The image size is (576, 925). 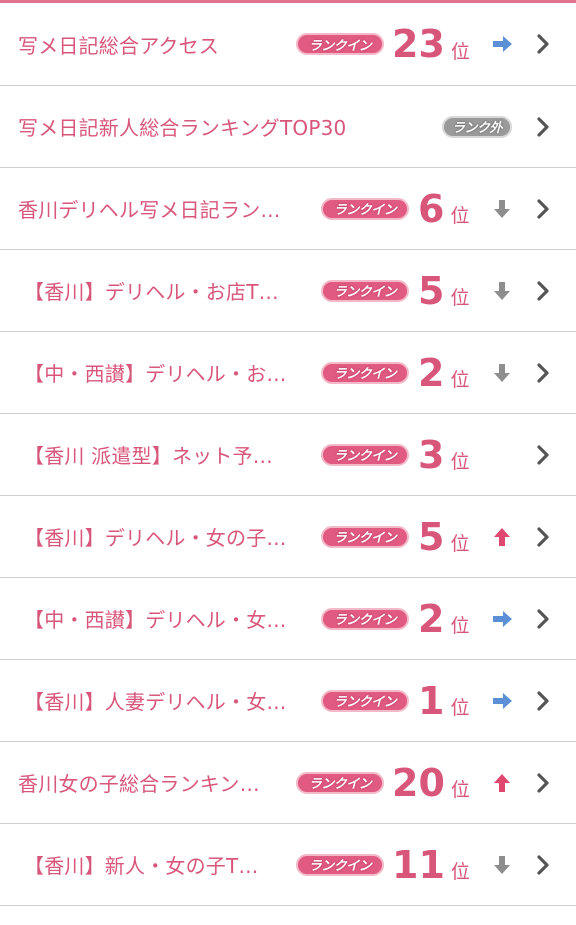 What do you see at coordinates (288, 44) in the screenshot?
I see `ranking-row: 写メ日記総合アクセス ランクイン 23 位` at bounding box center [288, 44].